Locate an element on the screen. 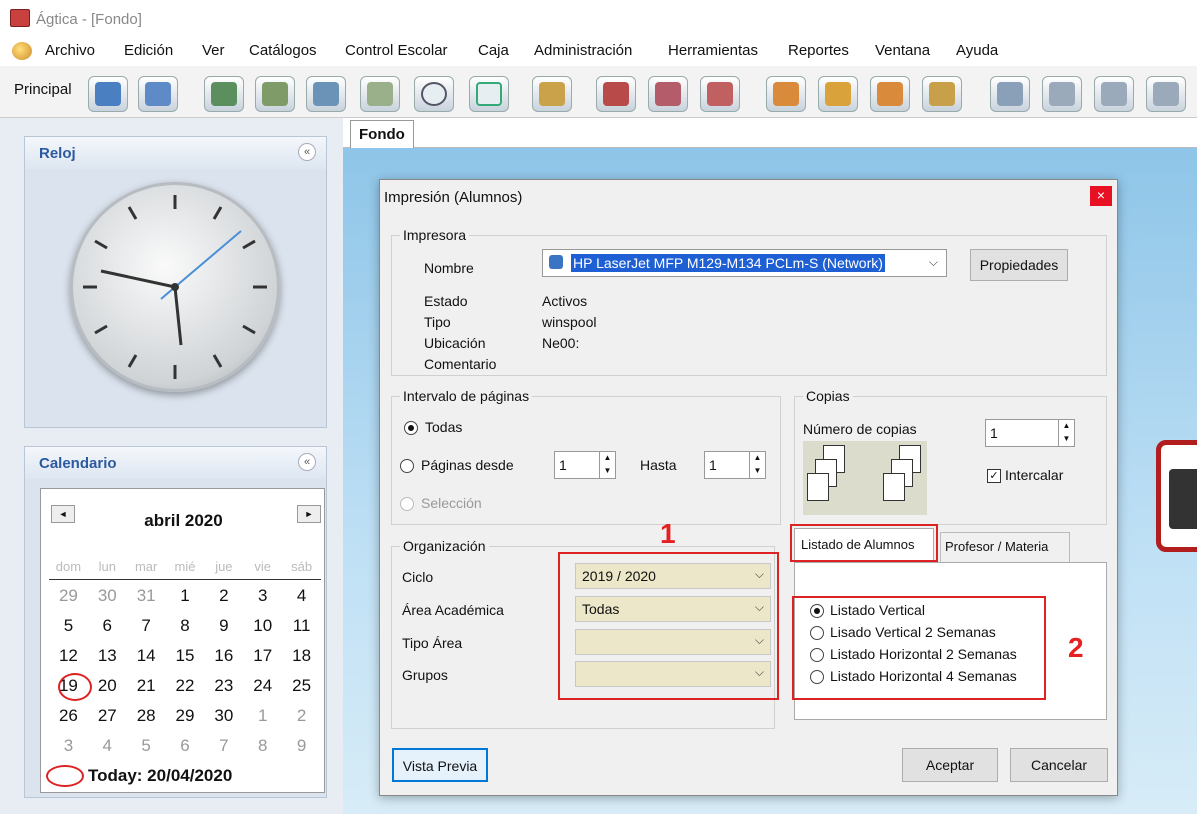  menu-reportes: Reportes is located at coordinates (818, 50).